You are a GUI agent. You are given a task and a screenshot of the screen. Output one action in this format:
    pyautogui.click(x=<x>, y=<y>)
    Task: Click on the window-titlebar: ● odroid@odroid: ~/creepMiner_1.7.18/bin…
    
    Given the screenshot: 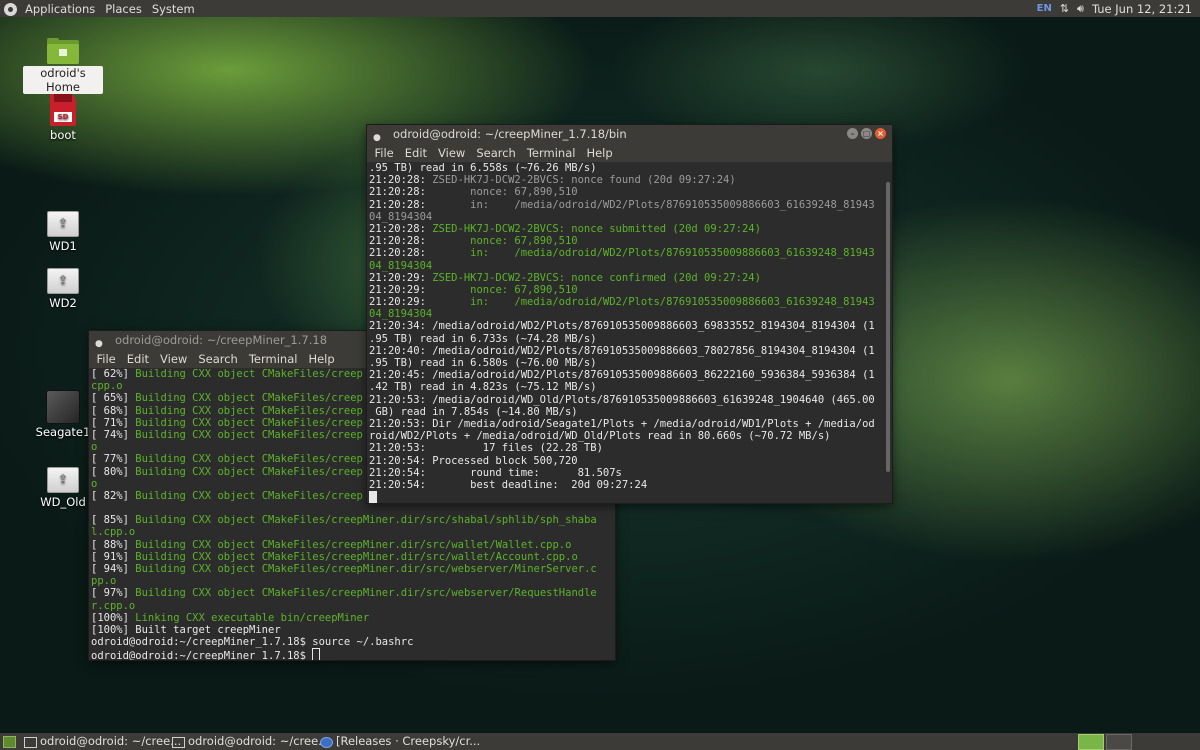 What is the action you would take?
    pyautogui.click(x=629, y=134)
    